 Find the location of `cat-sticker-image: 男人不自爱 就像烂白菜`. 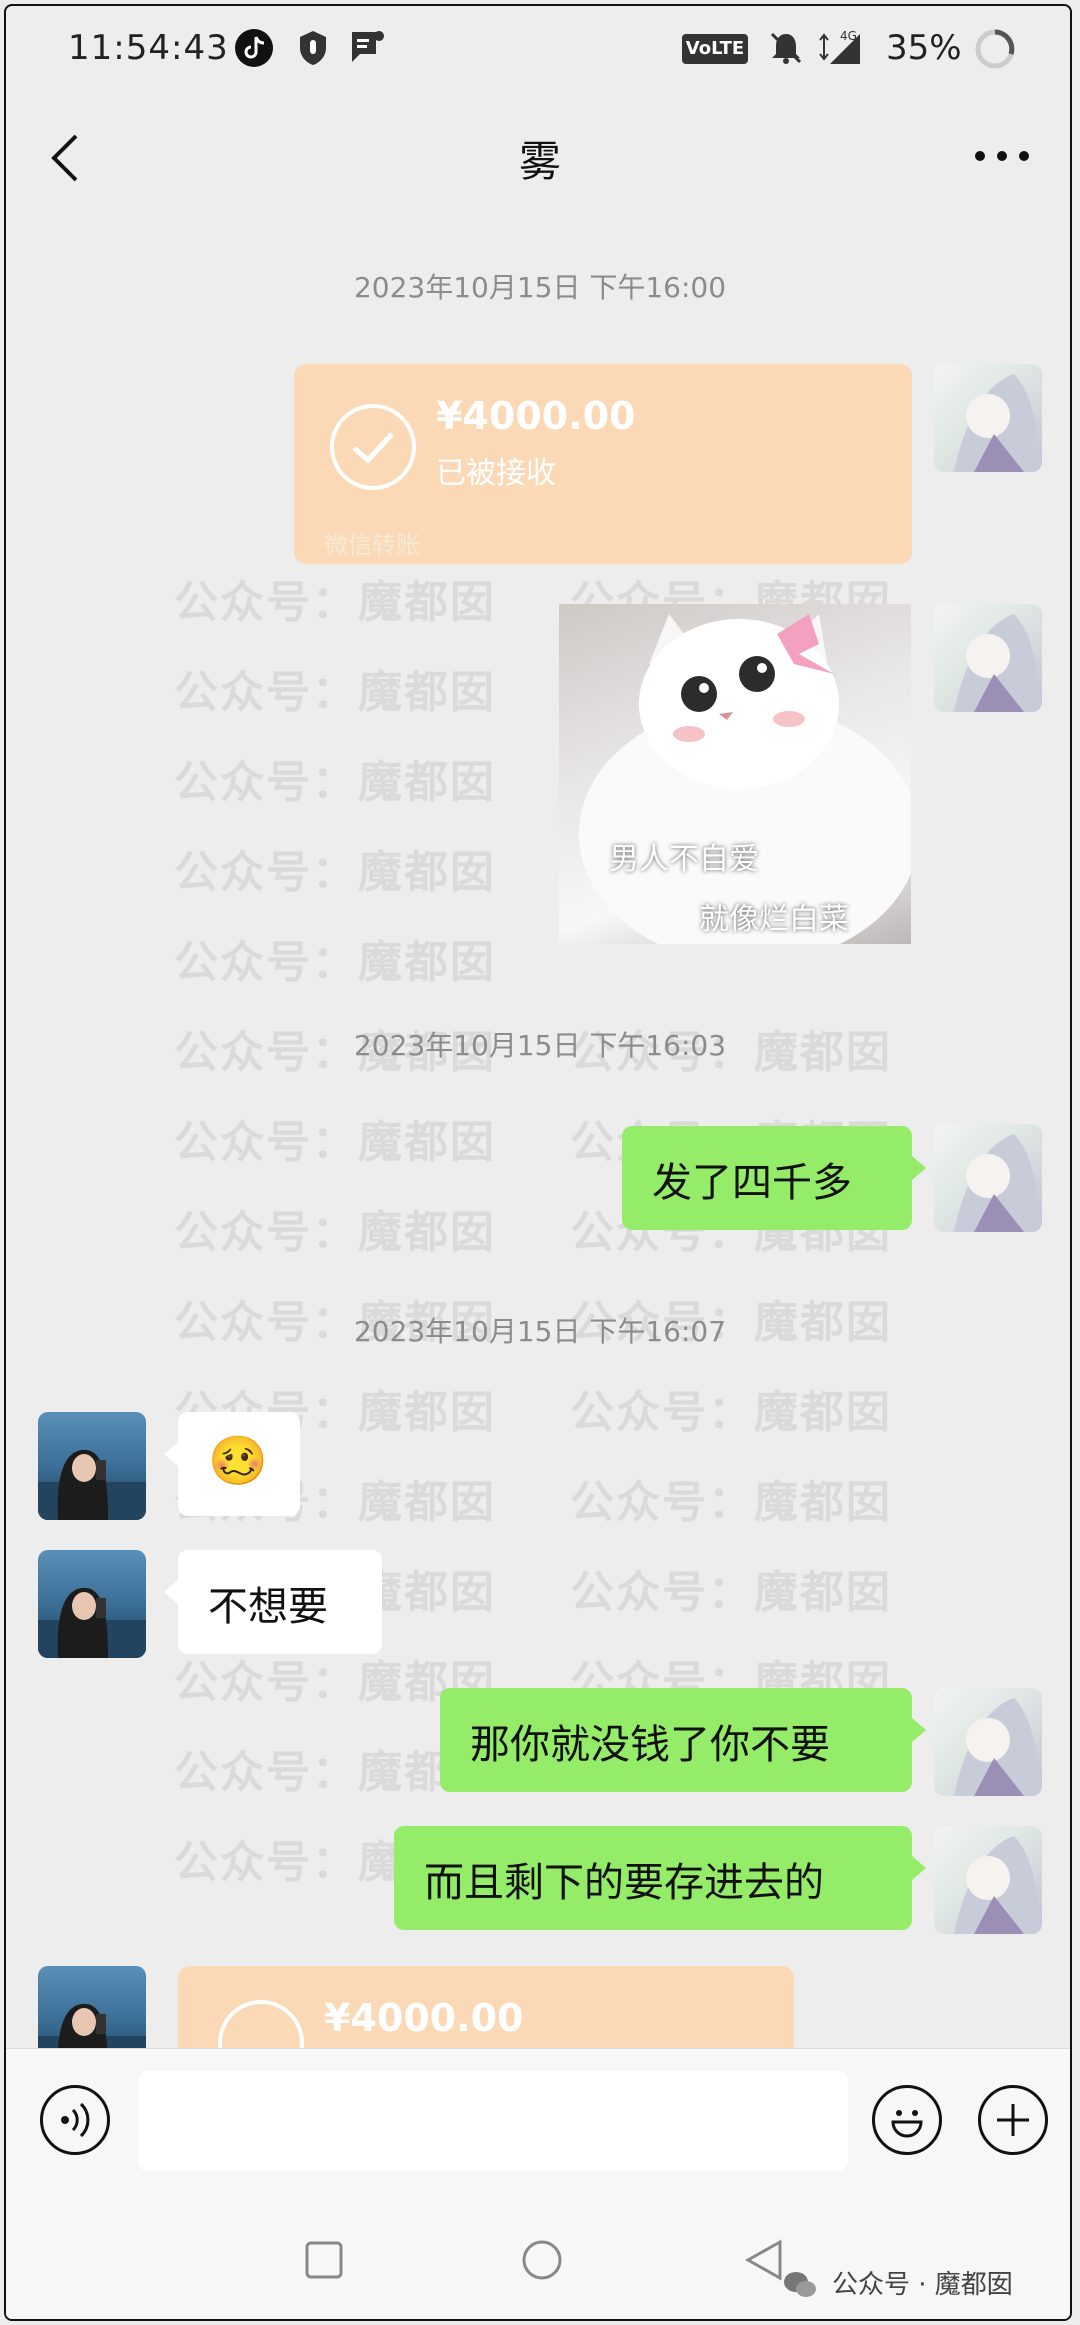

cat-sticker-image: 男人不自爱 就像烂白菜 is located at coordinates (735, 774).